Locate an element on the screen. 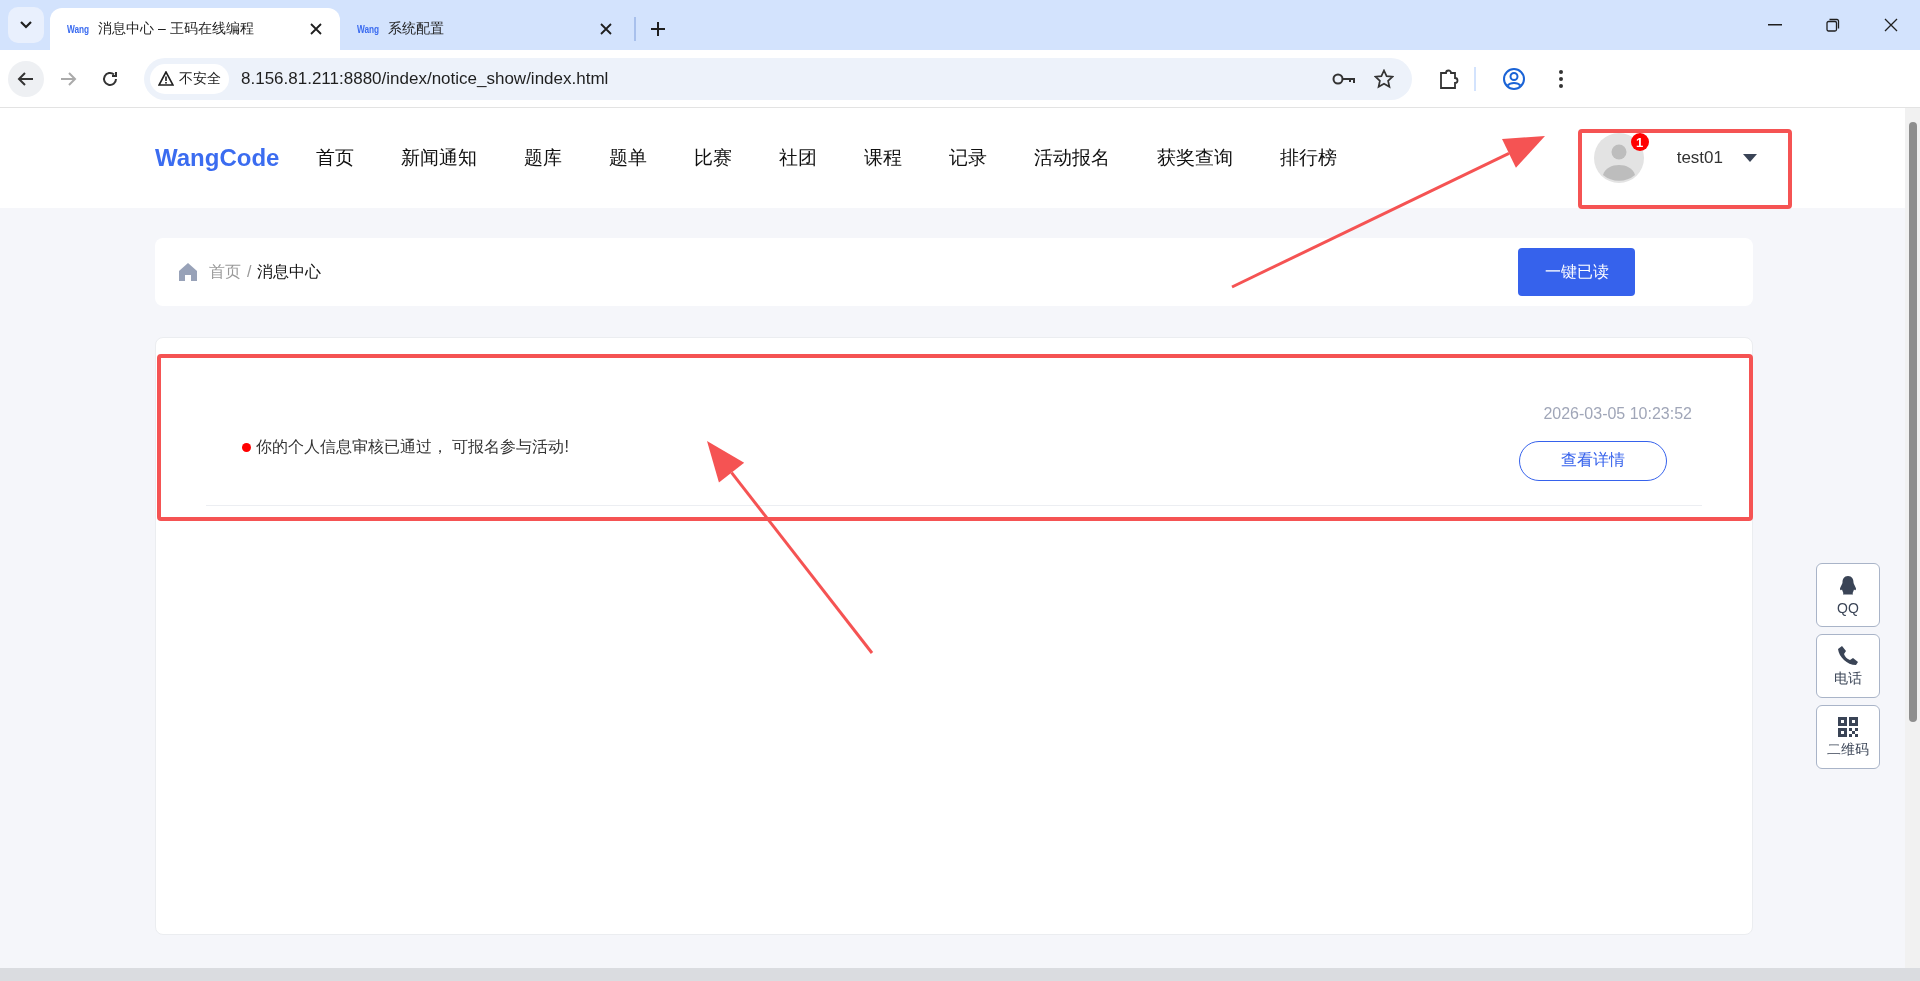 This screenshot has width=1920, height=981. nav-link: 获奖查询 is located at coordinates (1195, 158).